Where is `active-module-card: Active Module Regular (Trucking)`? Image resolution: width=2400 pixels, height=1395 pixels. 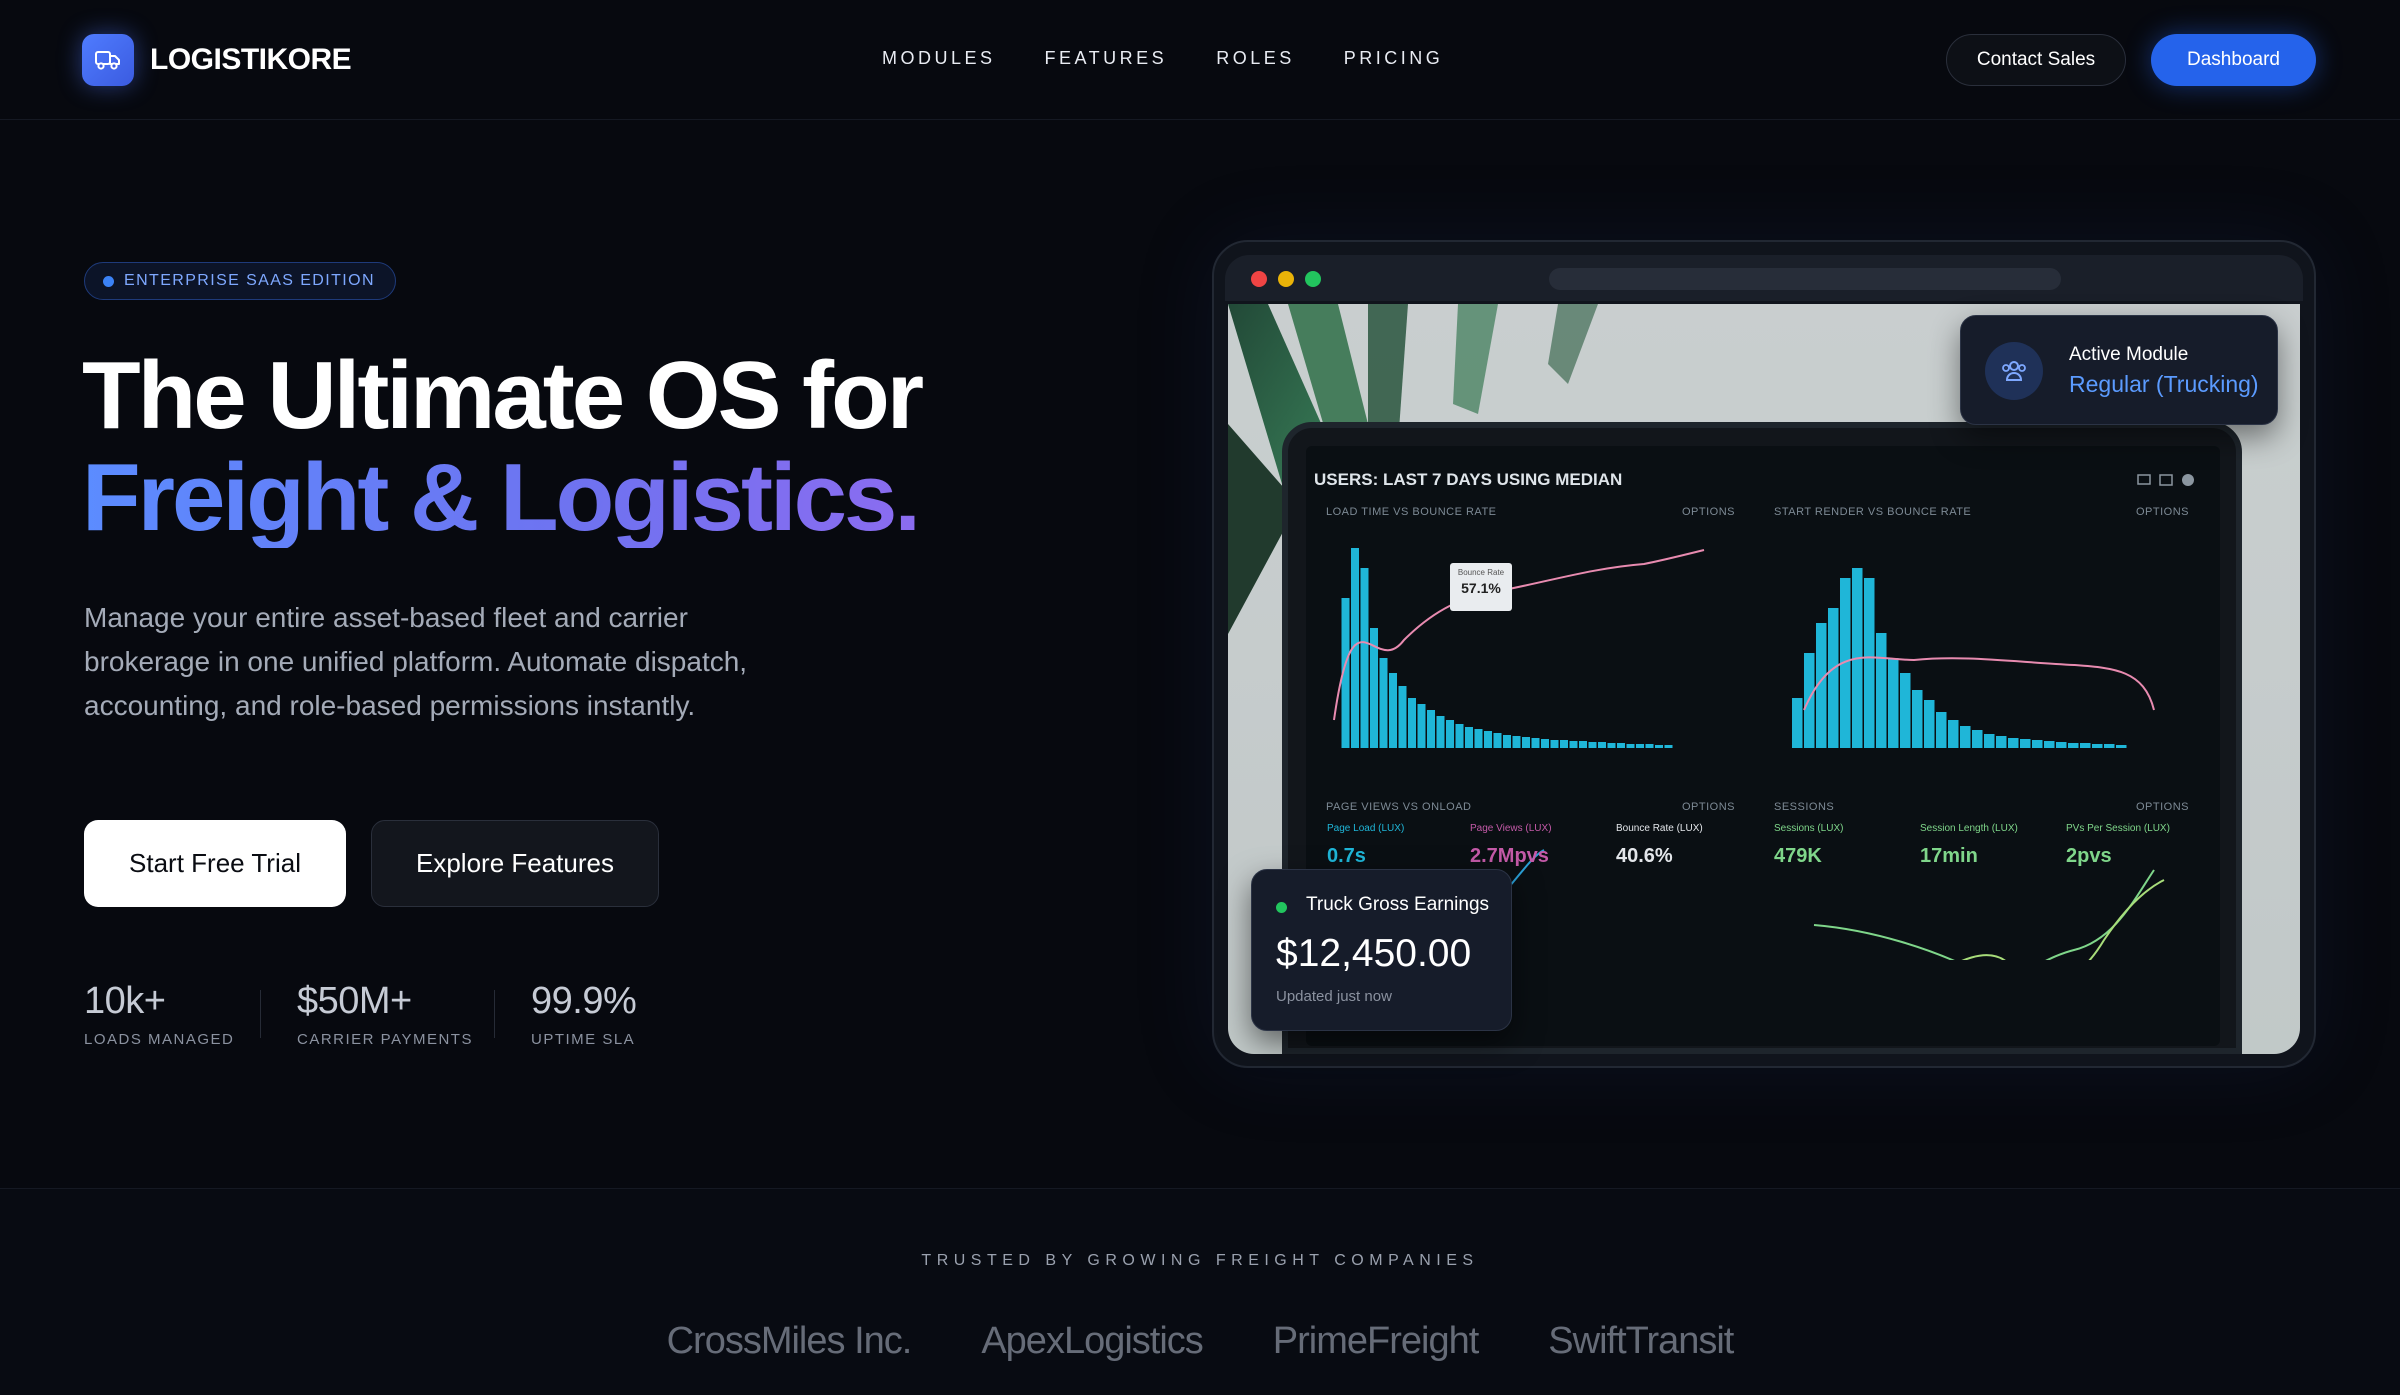
active-module-card: Active Module Regular (Trucking) is located at coordinates (2119, 370).